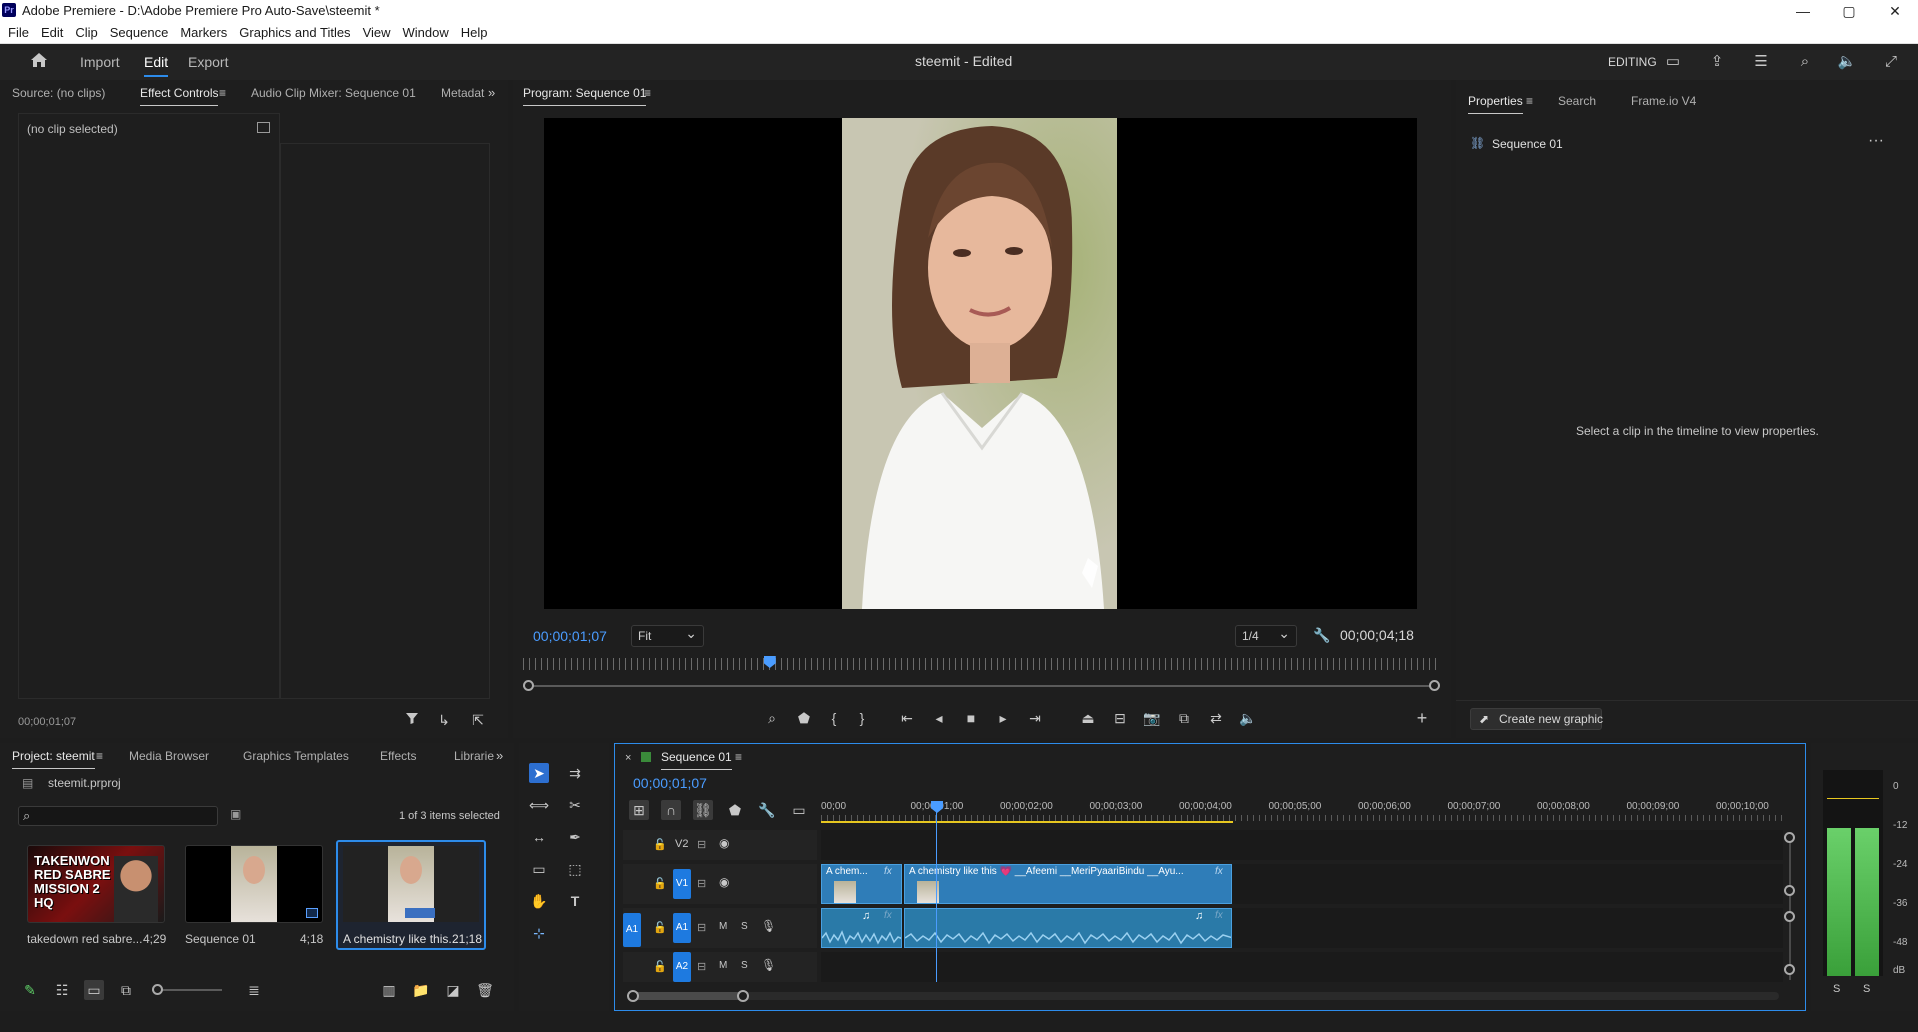 The width and height of the screenshot is (1918, 1032). I want to click on minimize-button: —, so click(1803, 11).